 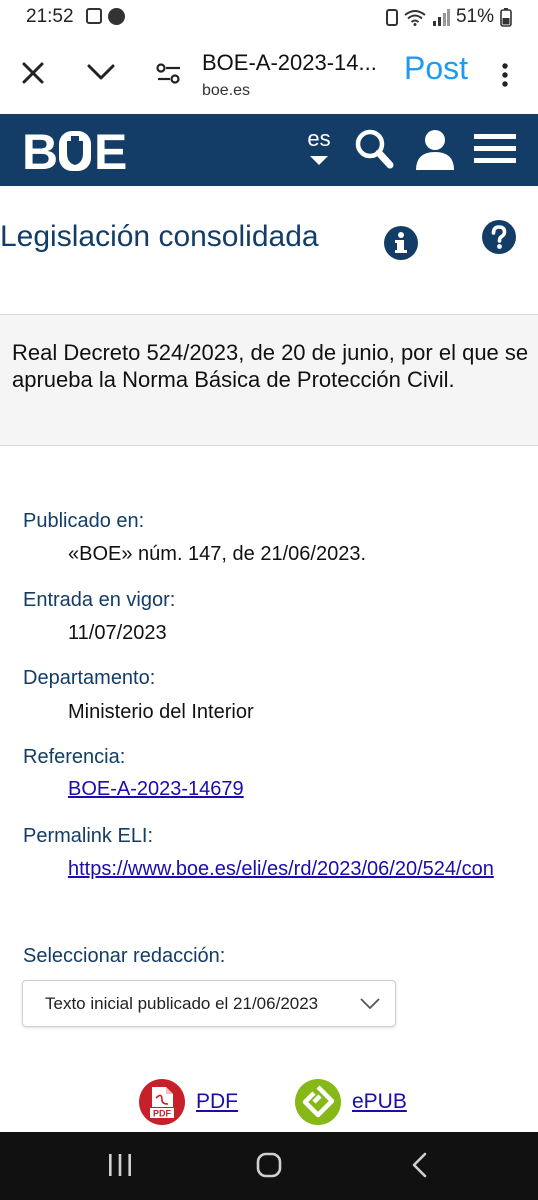 I want to click on help-button, so click(x=499, y=239).